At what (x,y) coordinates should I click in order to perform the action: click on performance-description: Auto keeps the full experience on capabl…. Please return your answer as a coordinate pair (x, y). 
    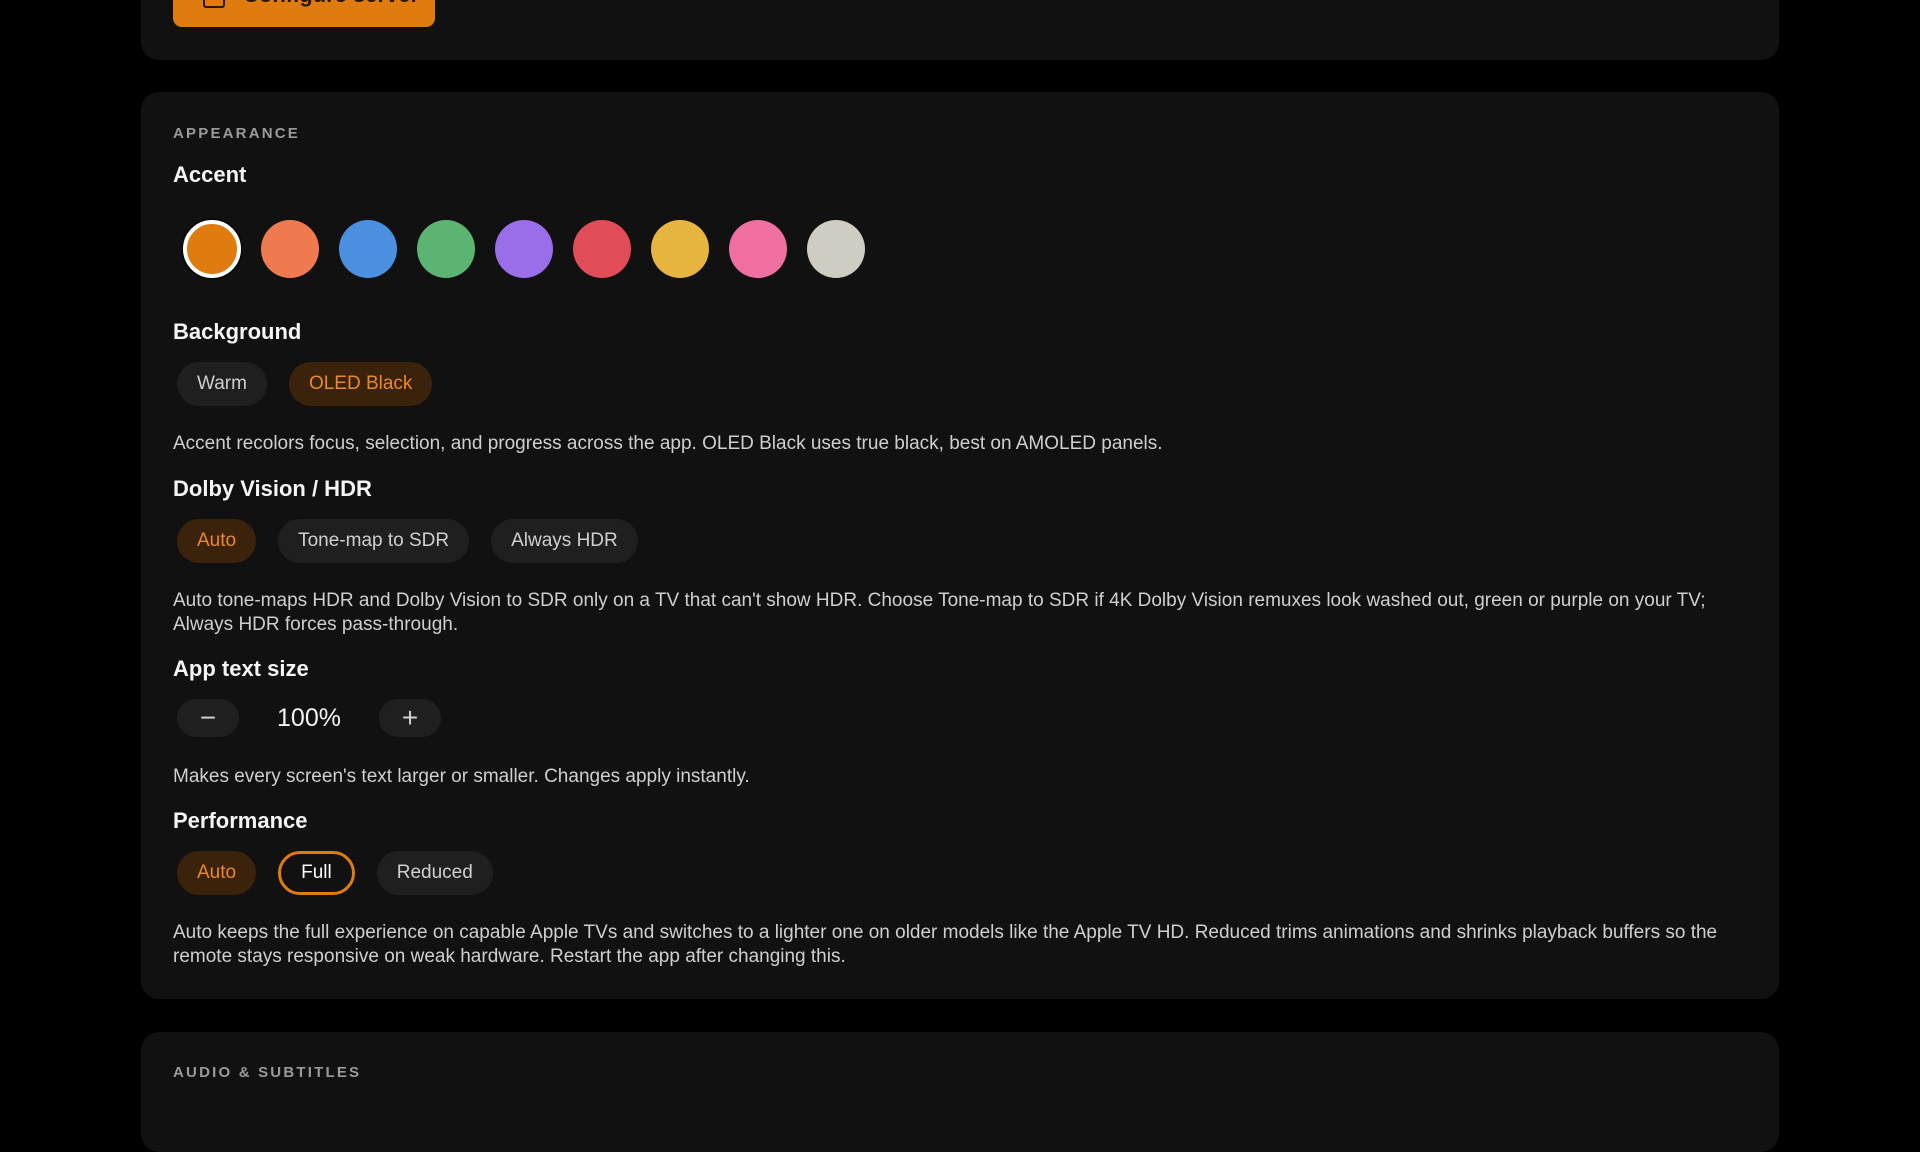
    Looking at the image, I should click on (945, 944).